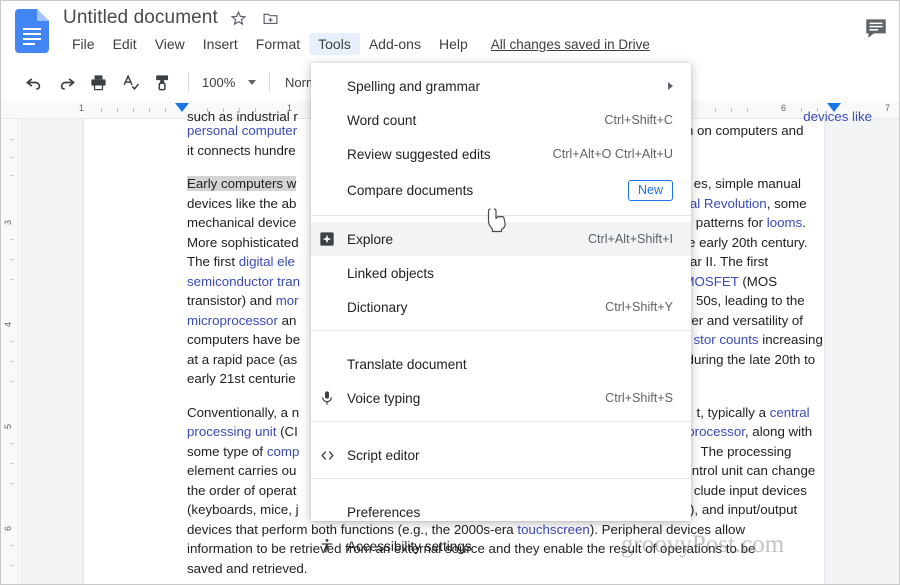 The width and height of the screenshot is (900, 585). Describe the element at coordinates (501, 364) in the screenshot. I see `menu-option-translate-document: Translate document` at that location.